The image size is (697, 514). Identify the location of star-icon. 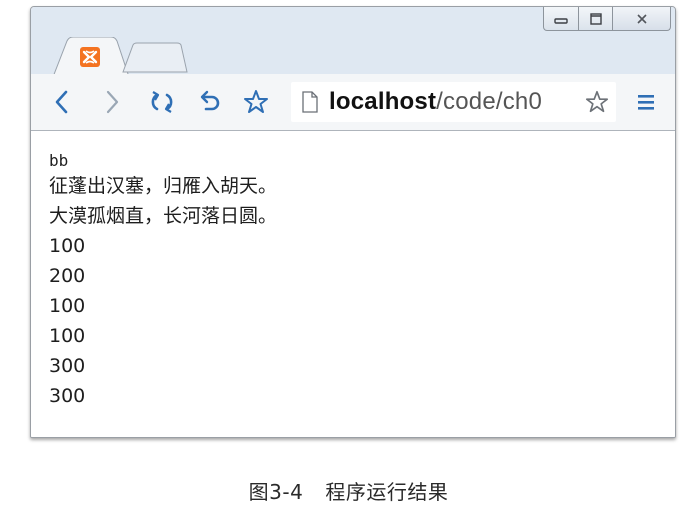
(256, 101).